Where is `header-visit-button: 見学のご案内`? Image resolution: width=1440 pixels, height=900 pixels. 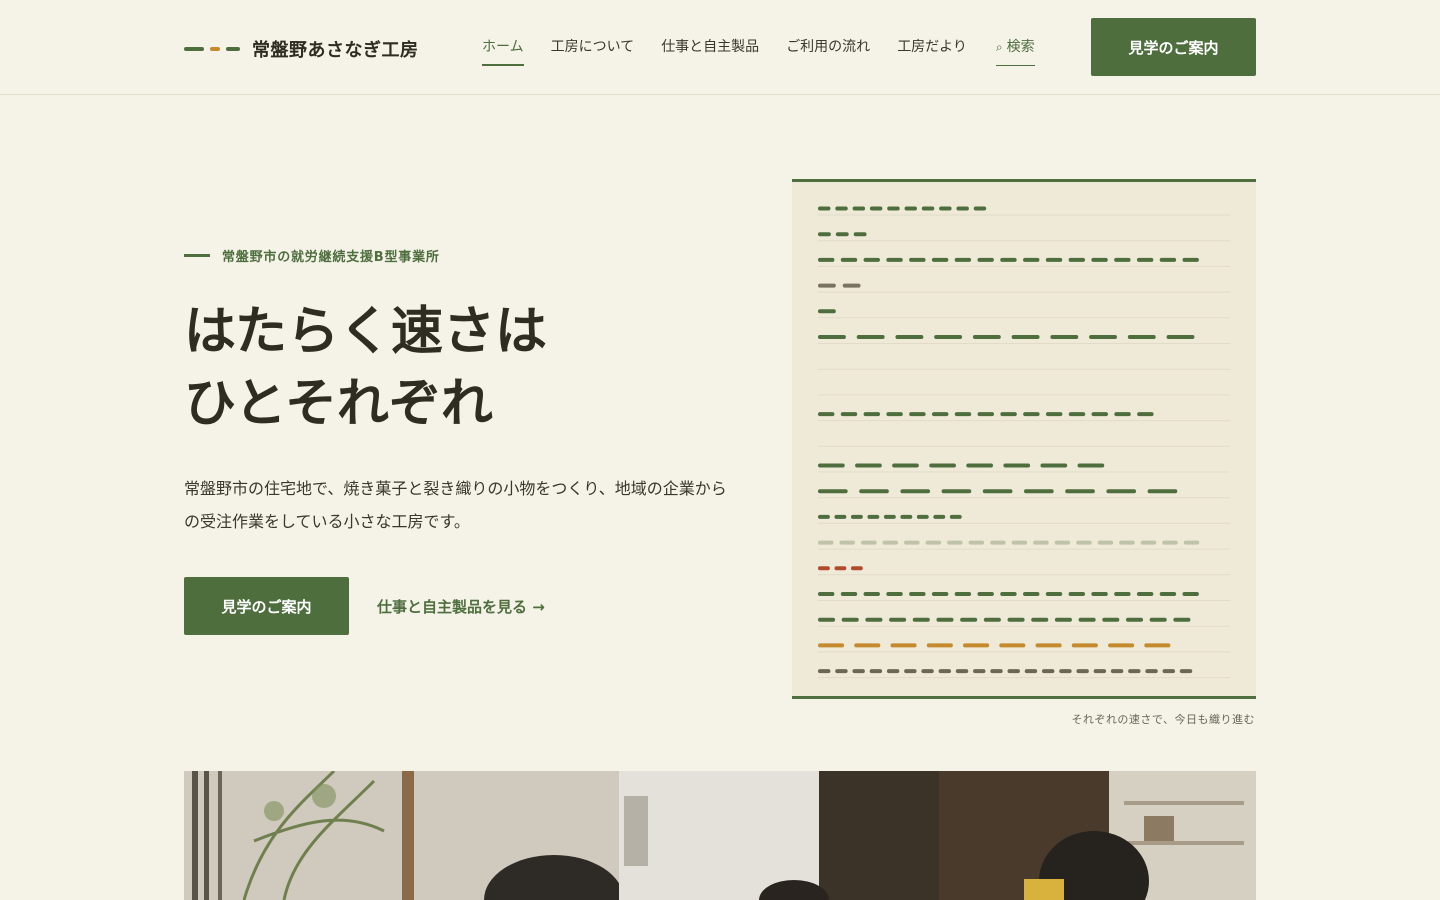 header-visit-button: 見学のご案内 is located at coordinates (1173, 47).